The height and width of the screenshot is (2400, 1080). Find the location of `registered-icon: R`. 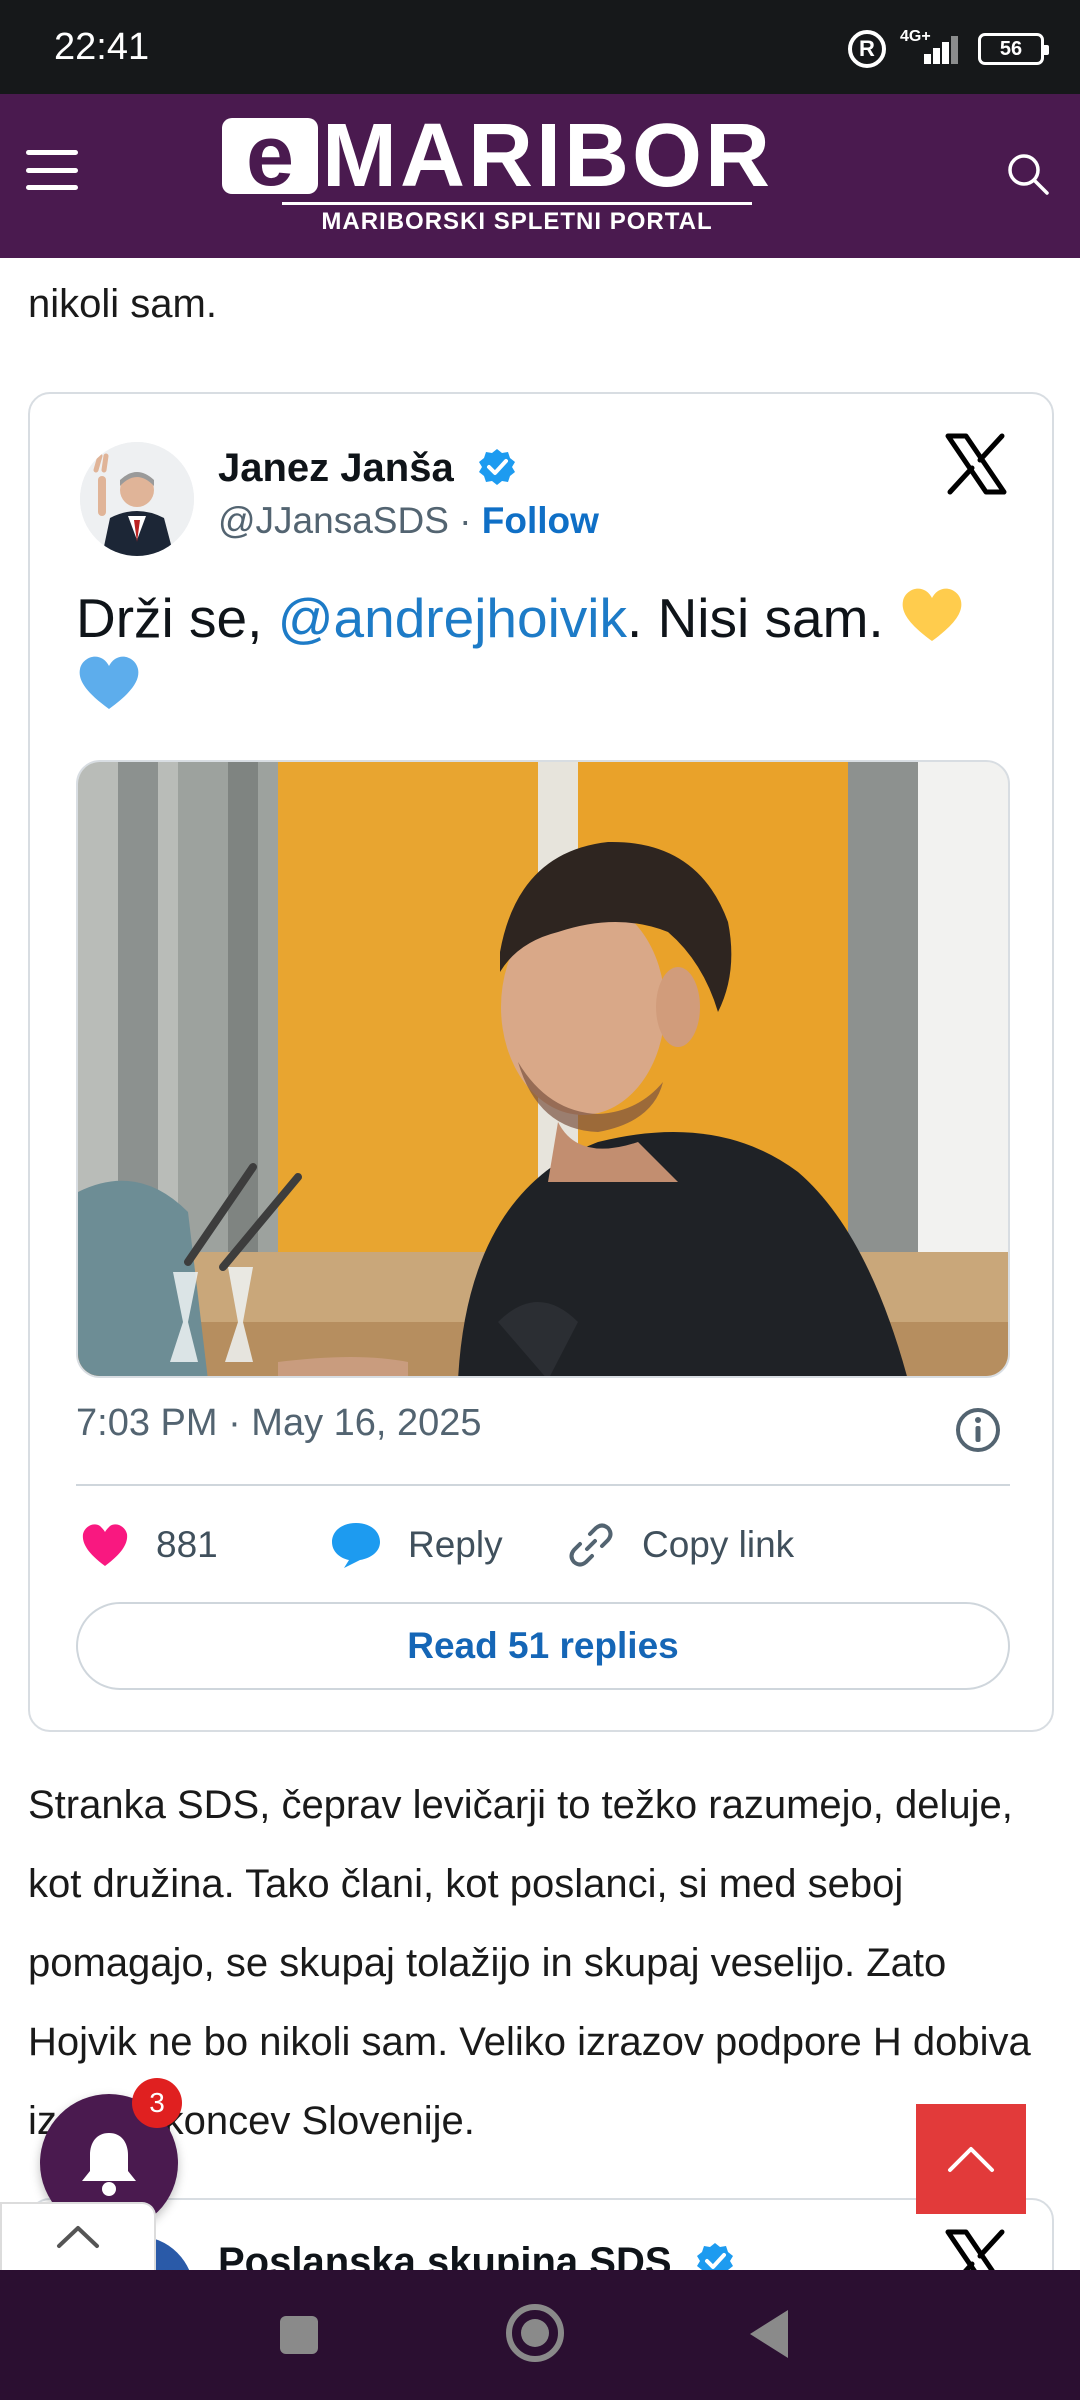

registered-icon: R is located at coordinates (867, 49).